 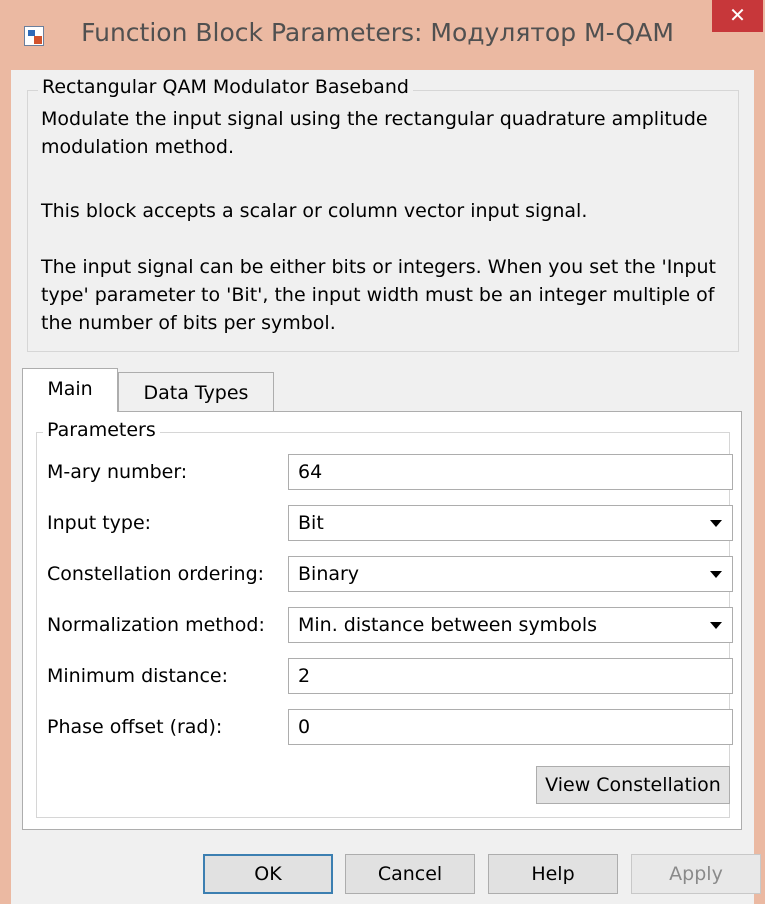 I want to click on m-ary-number-value: 64, so click(x=310, y=472).